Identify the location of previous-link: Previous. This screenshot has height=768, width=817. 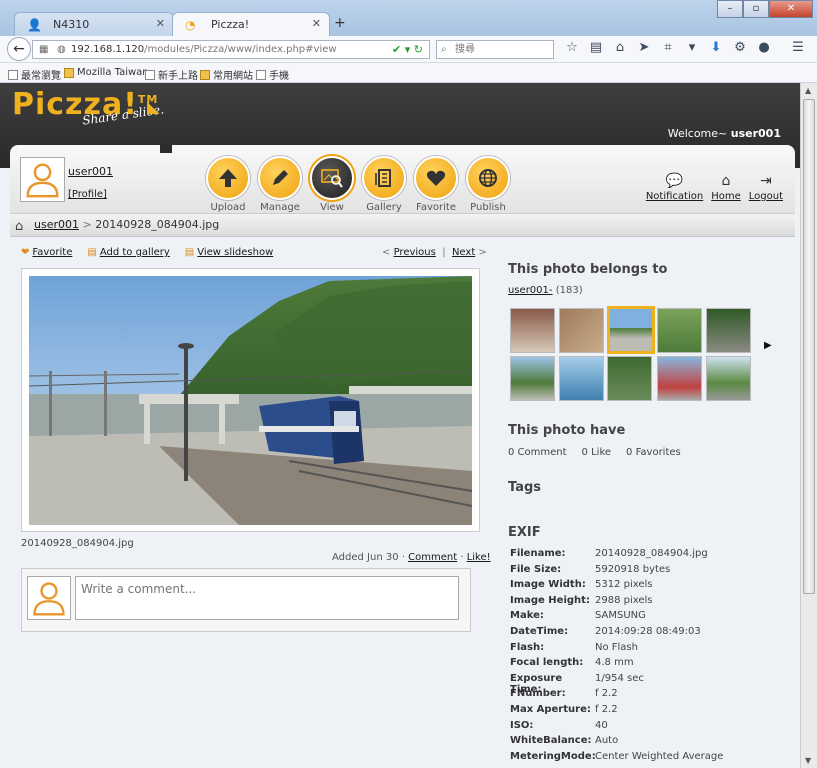
(415, 252).